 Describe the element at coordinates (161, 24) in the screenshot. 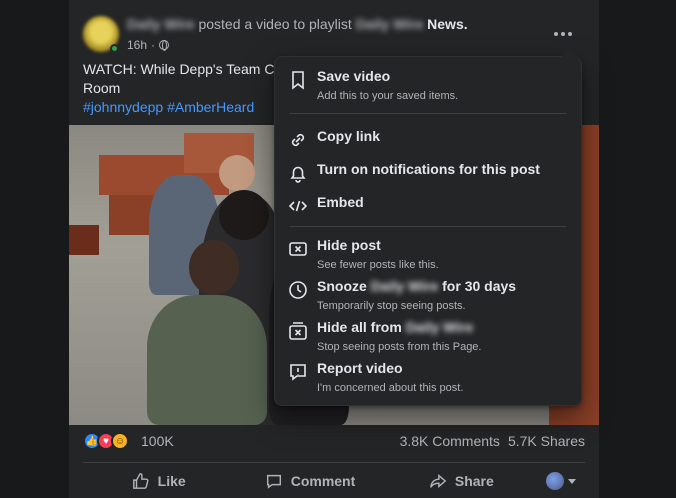

I see `page-name: Daily Wire` at that location.